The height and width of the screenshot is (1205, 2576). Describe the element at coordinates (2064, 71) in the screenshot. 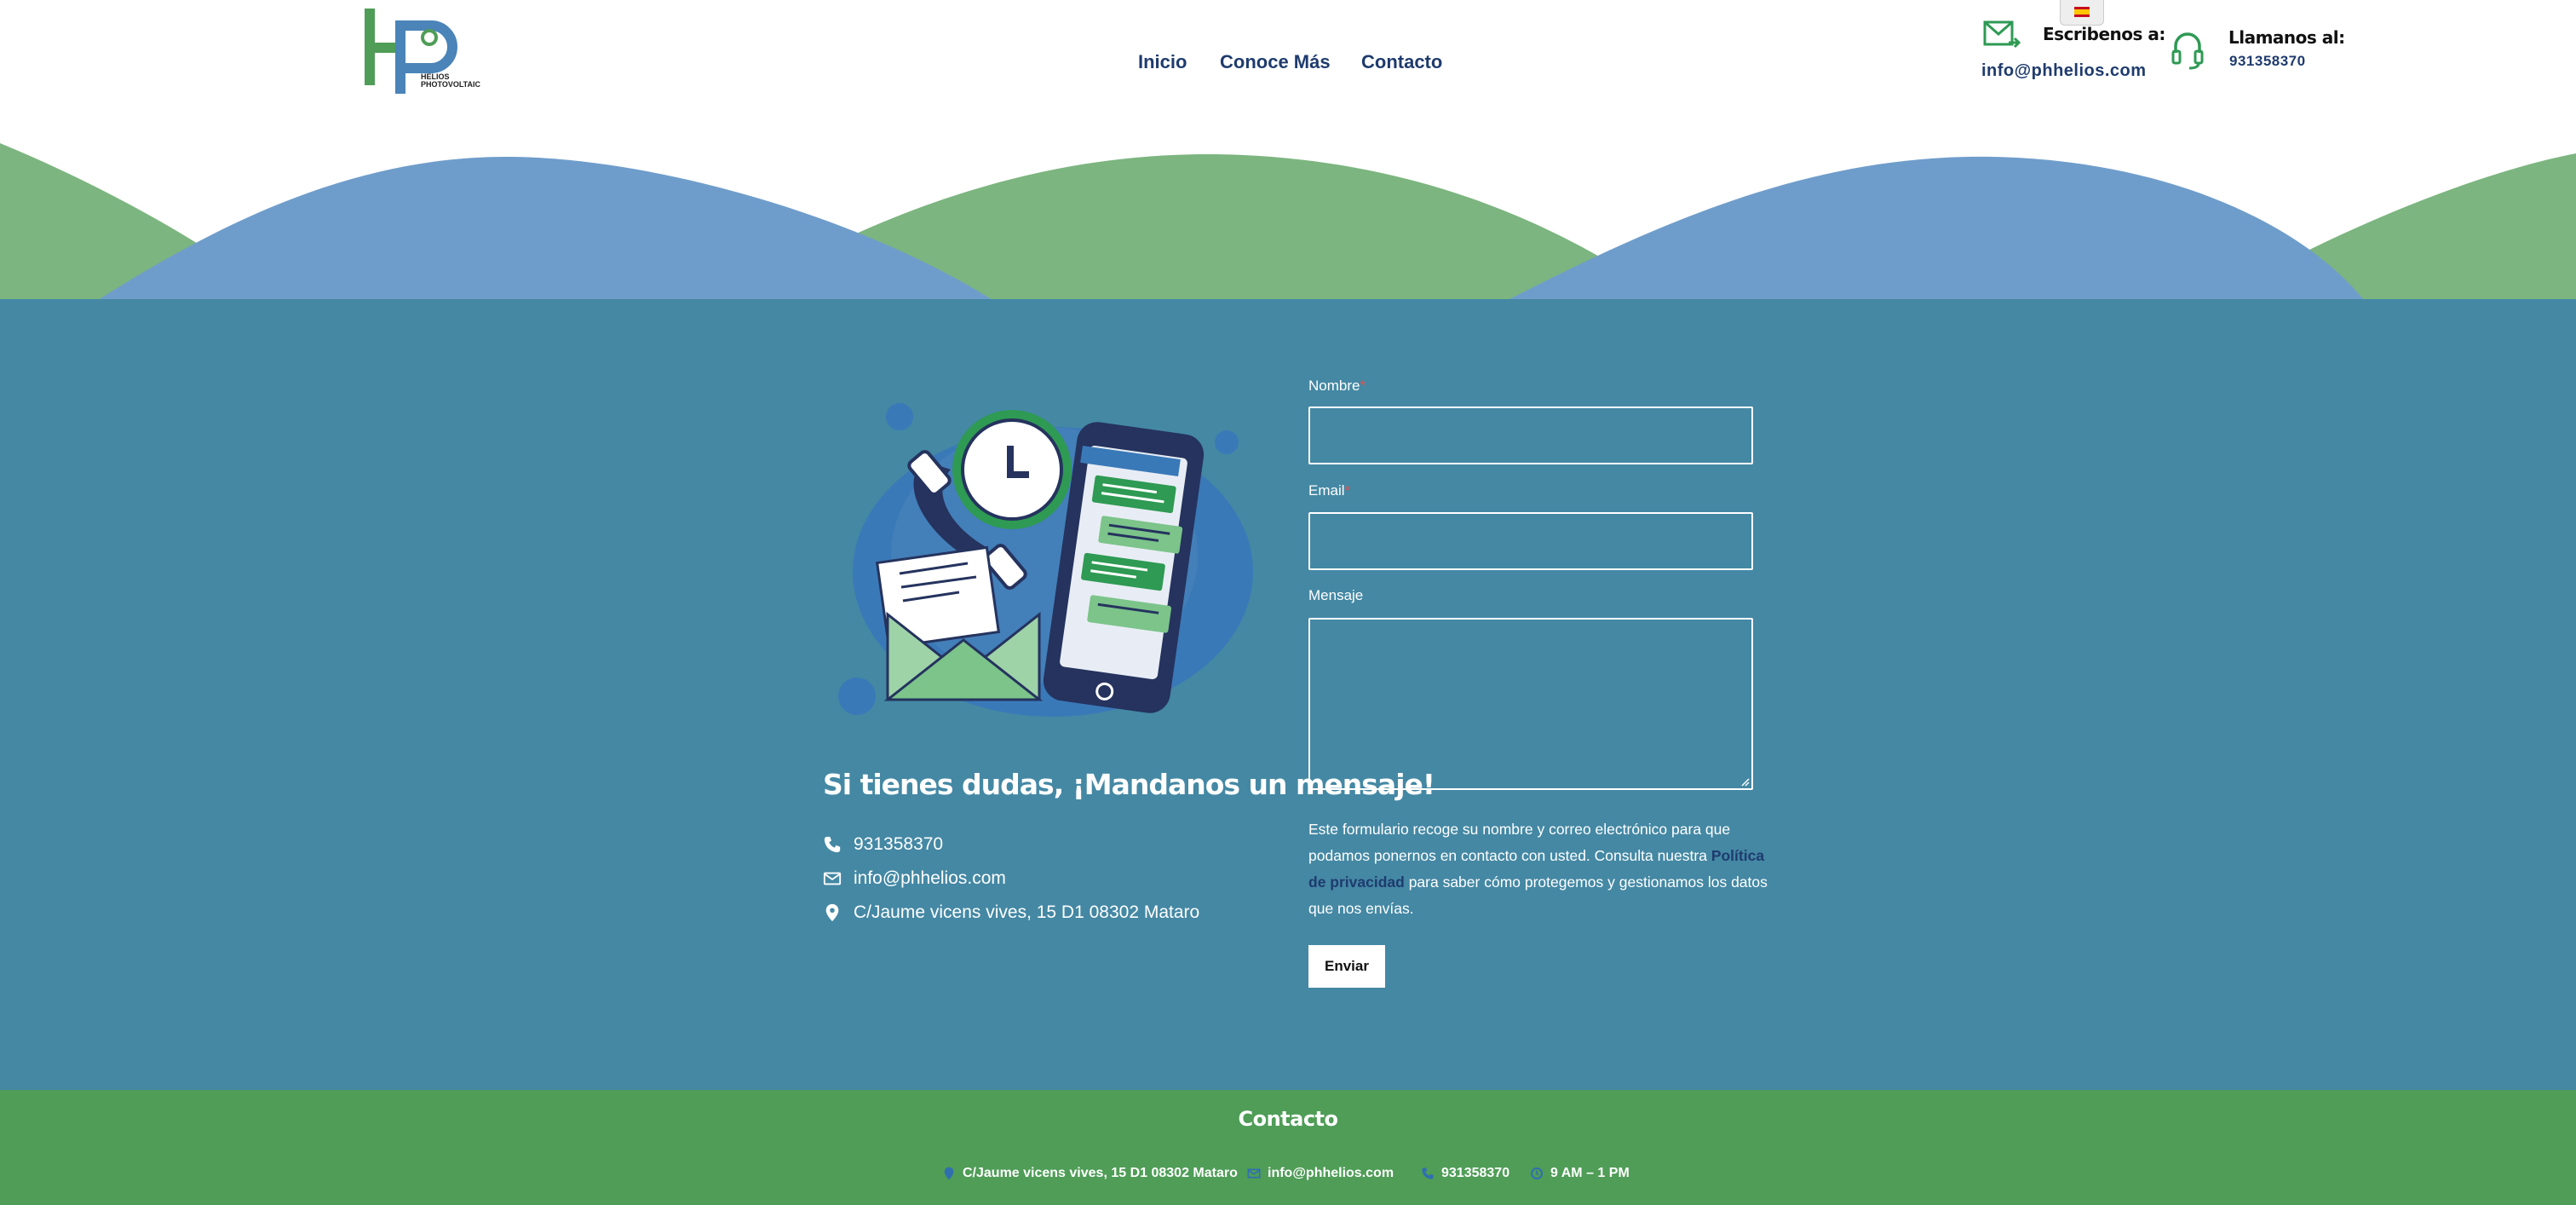

I see `header-email-link: info@phhelios.com` at that location.